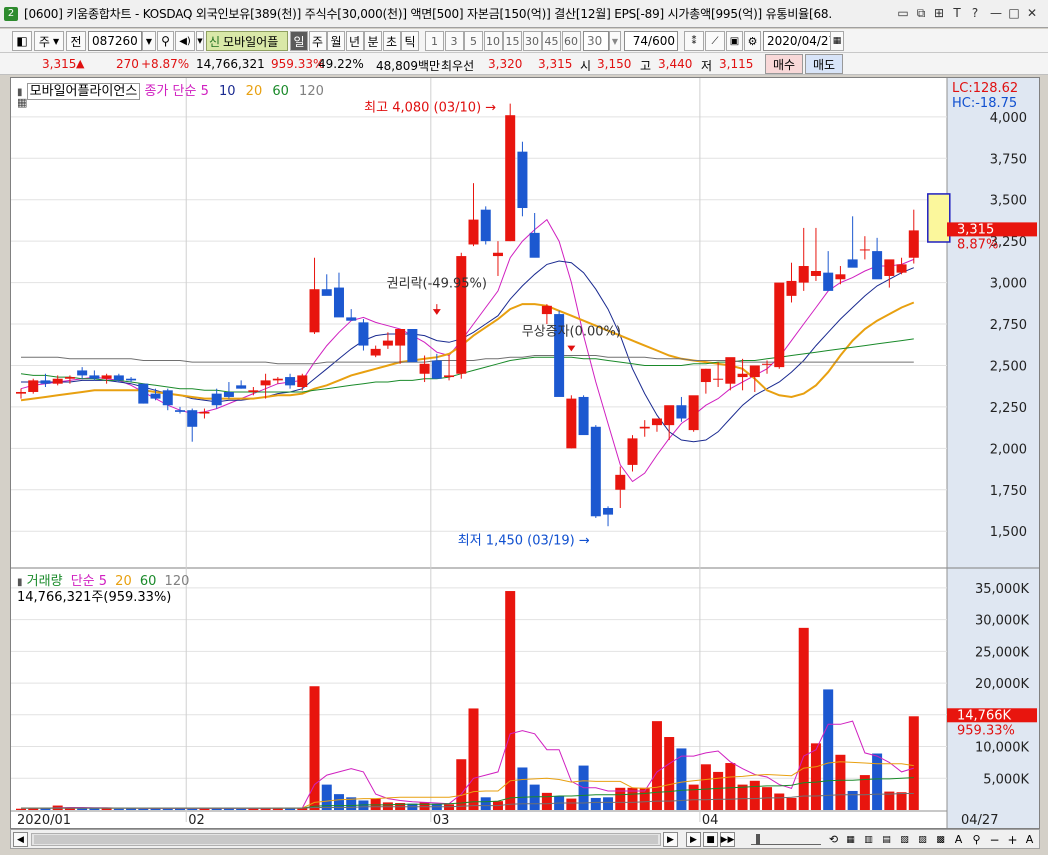 The image size is (1048, 855). Describe the element at coordinates (727, 839) in the screenshot. I see `fast-forward-icon: ▶▶` at that location.